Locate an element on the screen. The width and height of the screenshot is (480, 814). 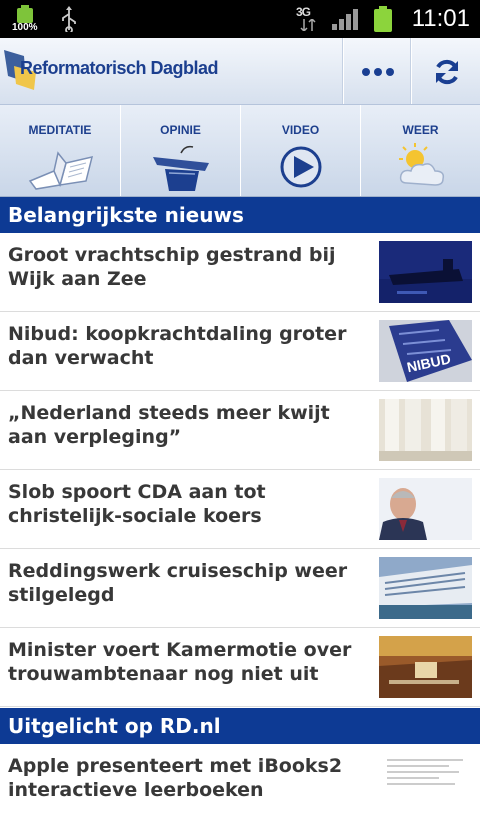
weather-icon is located at coordinates (421, 164).